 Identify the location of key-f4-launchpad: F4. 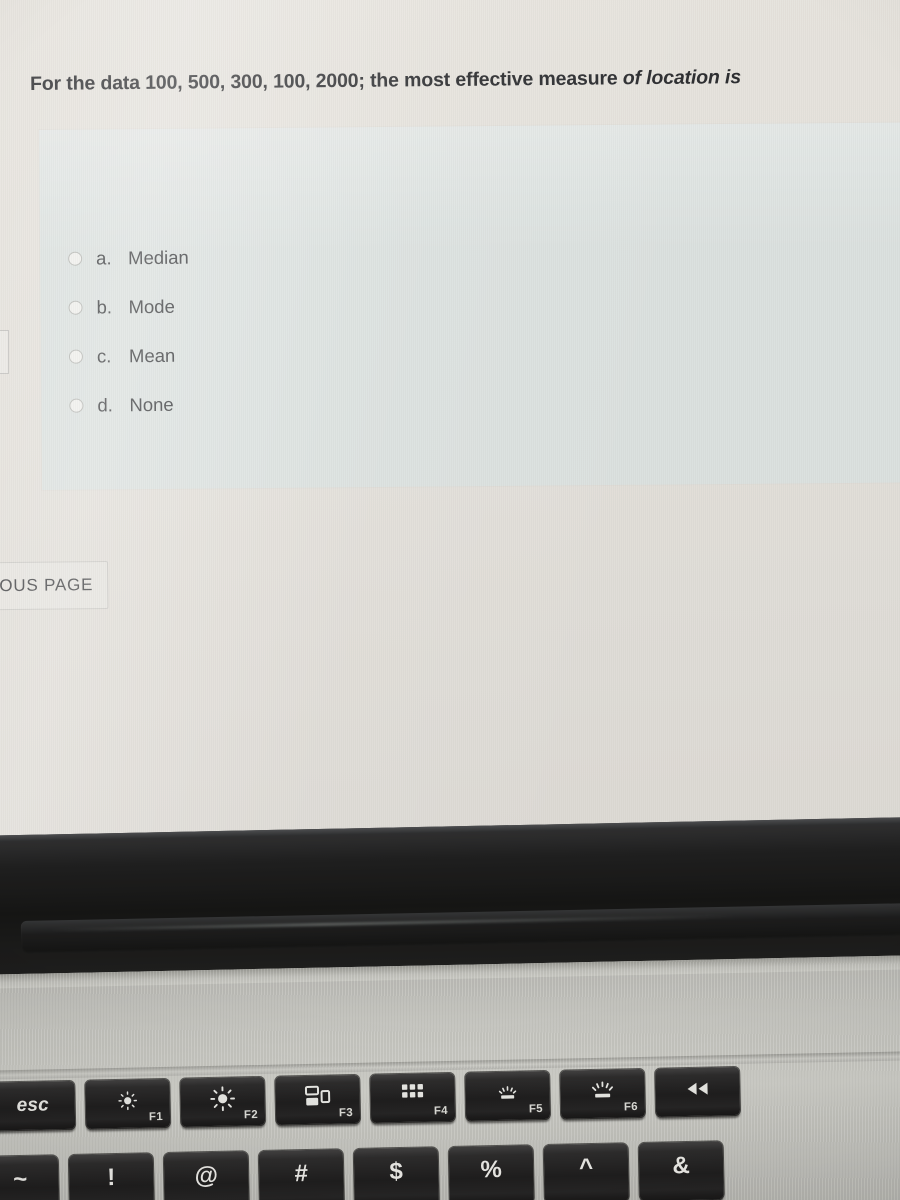
(413, 1097).